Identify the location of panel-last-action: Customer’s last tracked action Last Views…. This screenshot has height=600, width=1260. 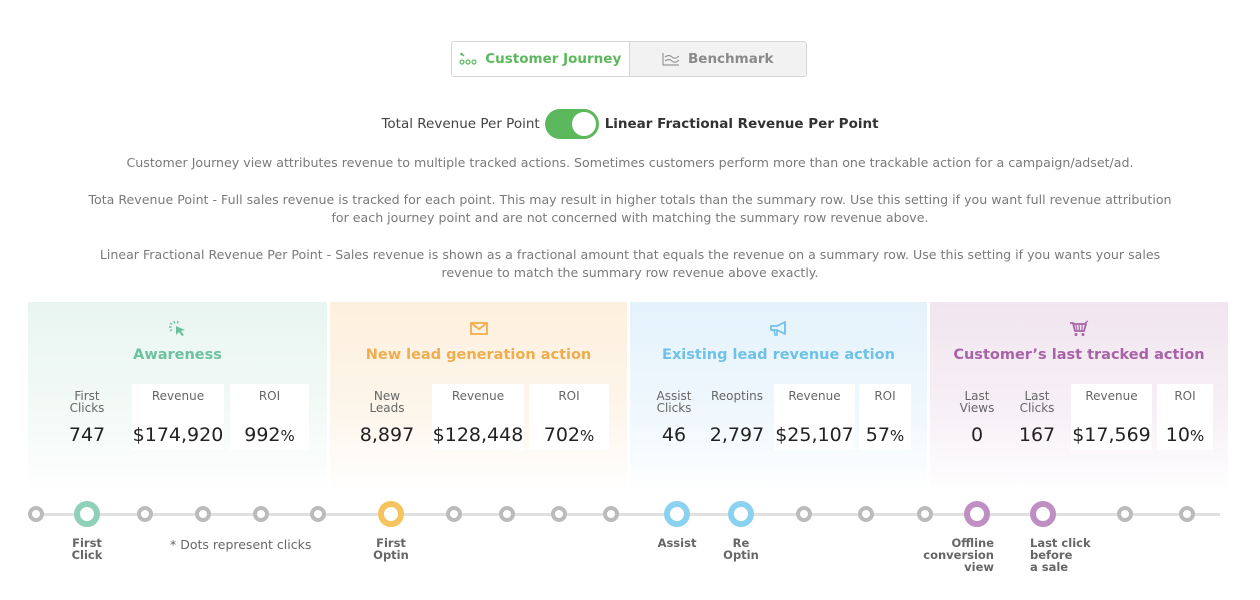
(1079, 397).